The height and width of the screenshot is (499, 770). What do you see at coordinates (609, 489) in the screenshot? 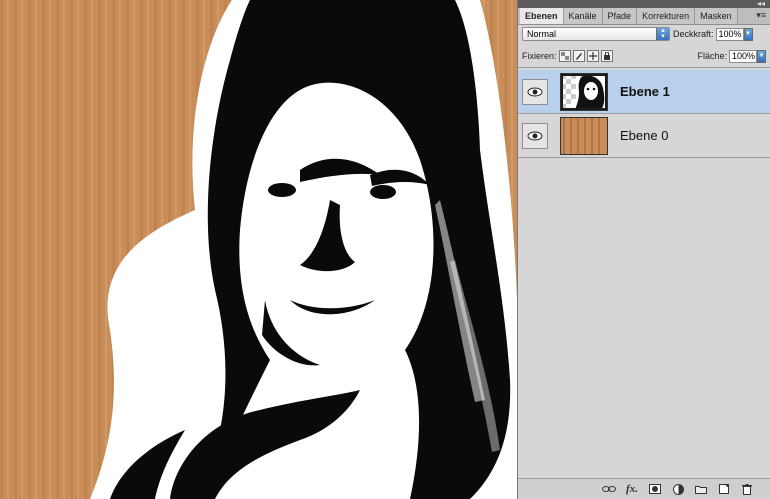
I see `link-icon` at bounding box center [609, 489].